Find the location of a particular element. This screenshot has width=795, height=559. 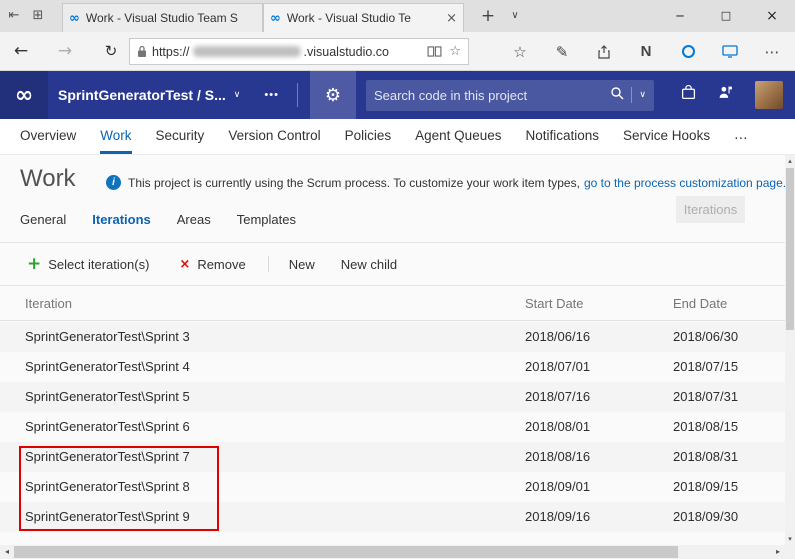

start-date-cell: 2018/09/01 is located at coordinates (558, 486).